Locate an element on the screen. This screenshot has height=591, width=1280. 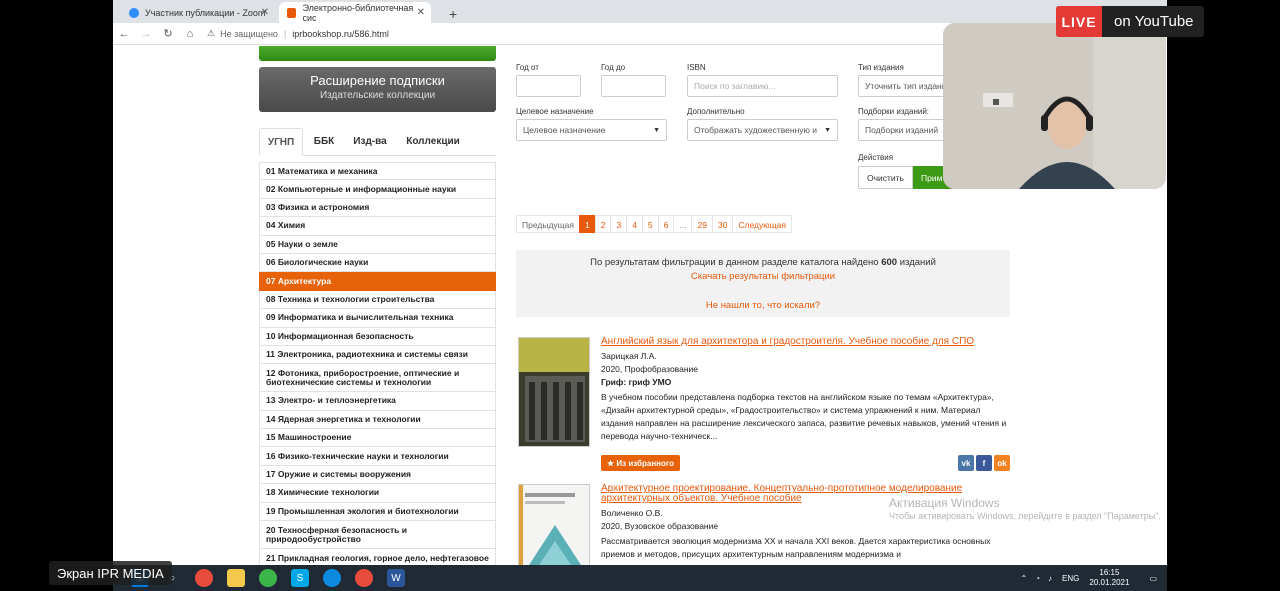
page-1: 1 is located at coordinates (587, 224).